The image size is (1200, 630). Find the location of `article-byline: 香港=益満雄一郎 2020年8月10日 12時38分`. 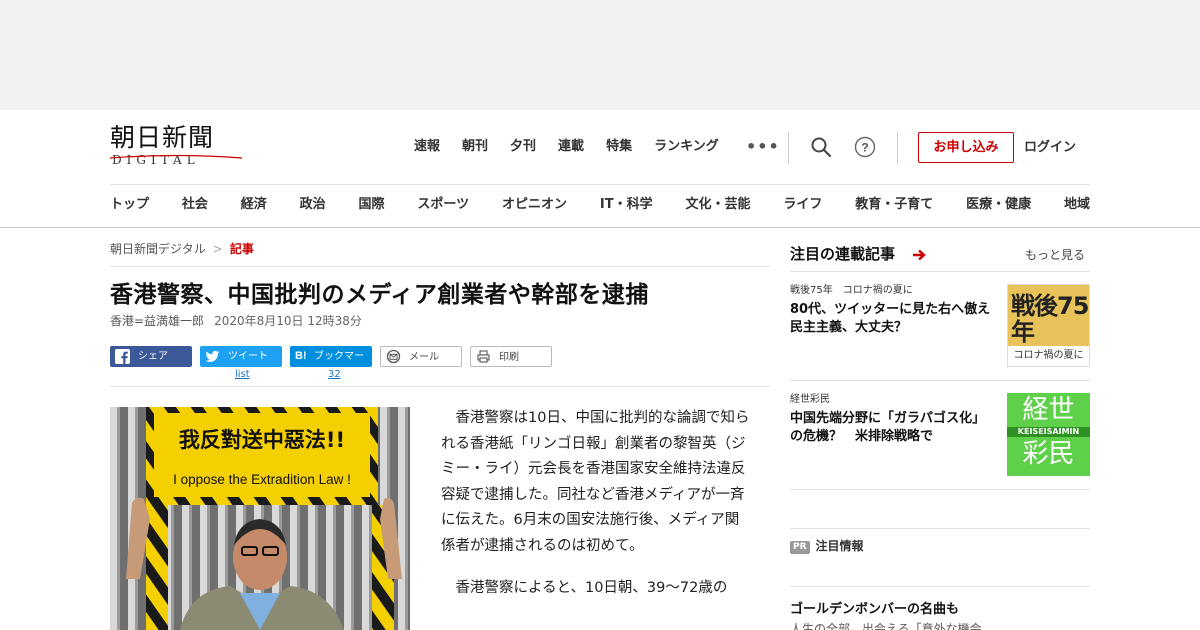

article-byline: 香港=益満雄一郎 2020年8月10日 12時38分 is located at coordinates (236, 321).